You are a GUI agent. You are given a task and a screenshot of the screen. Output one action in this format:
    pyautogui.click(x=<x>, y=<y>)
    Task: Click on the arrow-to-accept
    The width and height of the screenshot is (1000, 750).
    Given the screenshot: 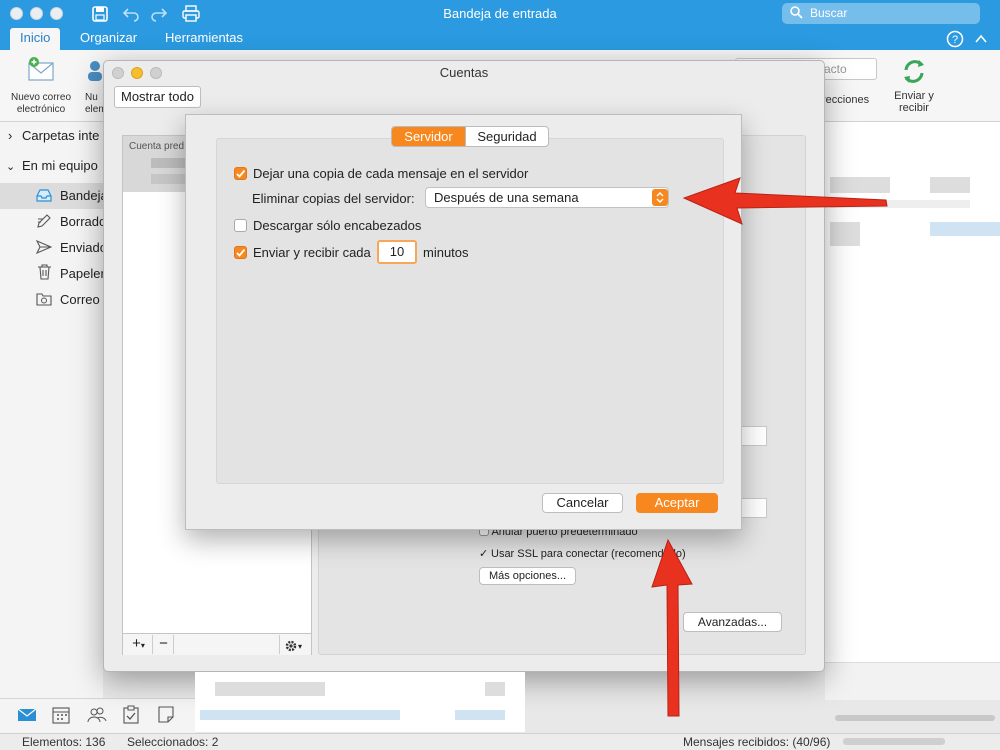 What is the action you would take?
    pyautogui.click(x=672, y=627)
    